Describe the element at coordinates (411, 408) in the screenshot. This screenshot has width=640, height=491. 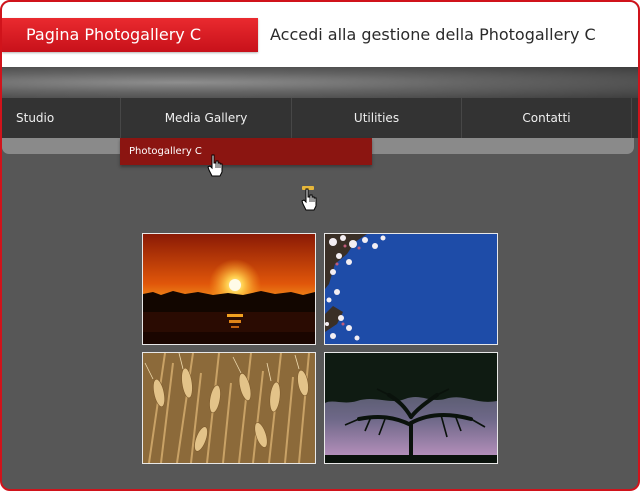
I see `gallery-thumbnail-tree` at that location.